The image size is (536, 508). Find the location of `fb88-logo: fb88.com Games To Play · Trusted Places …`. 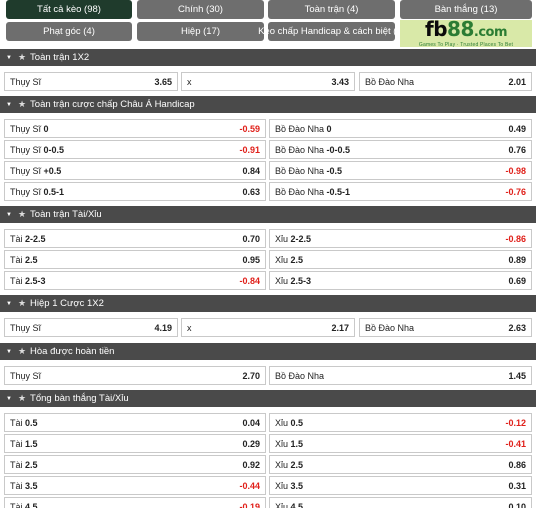

fb88-logo: fb88.com Games To Play · Trusted Places … is located at coordinates (466, 32).